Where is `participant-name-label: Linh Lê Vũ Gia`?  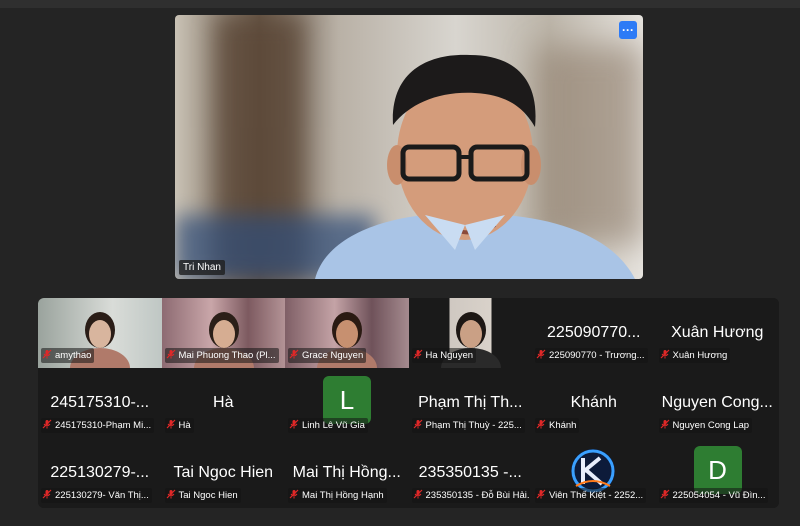
participant-name-label: Linh Lê Vũ Gia is located at coordinates (328, 425).